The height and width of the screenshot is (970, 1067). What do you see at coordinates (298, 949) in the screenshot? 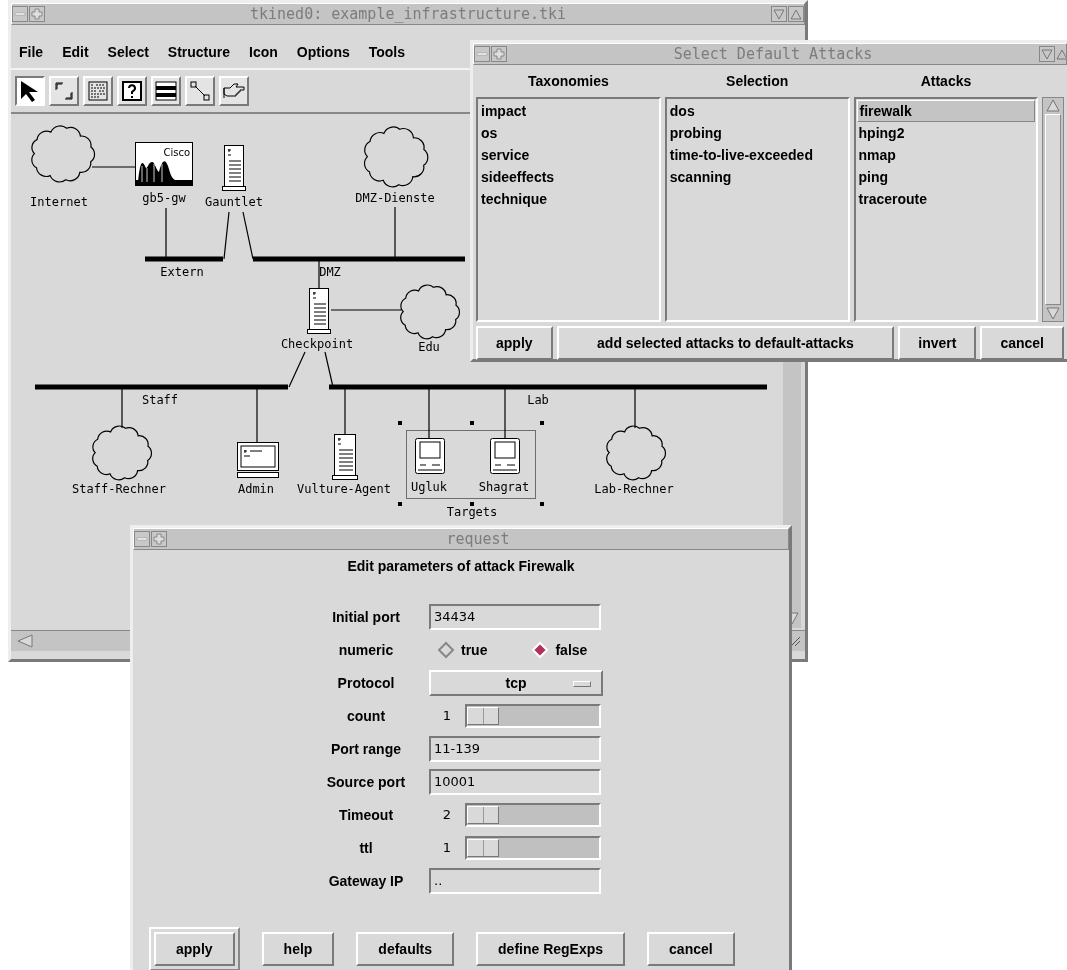
I see `dialog-button: help` at bounding box center [298, 949].